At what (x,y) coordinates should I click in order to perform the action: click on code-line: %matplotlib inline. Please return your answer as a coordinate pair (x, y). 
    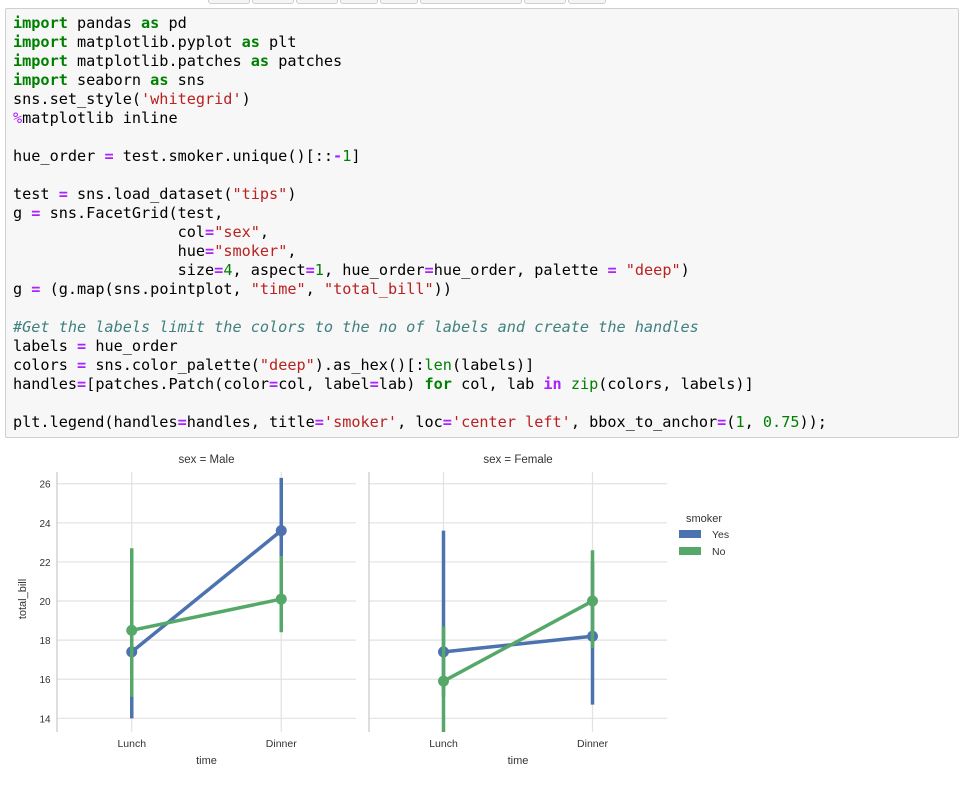
    Looking at the image, I should click on (95, 118).